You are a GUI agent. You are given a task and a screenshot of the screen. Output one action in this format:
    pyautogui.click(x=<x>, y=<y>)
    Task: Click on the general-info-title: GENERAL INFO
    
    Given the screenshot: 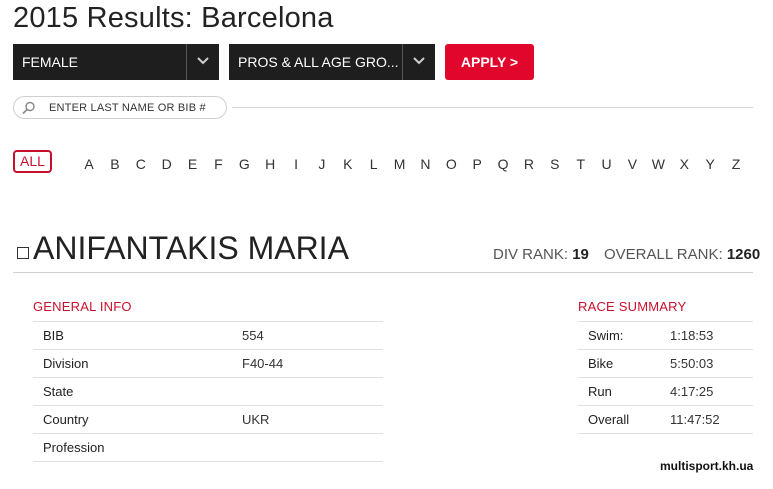 What is the action you would take?
    pyautogui.click(x=82, y=306)
    